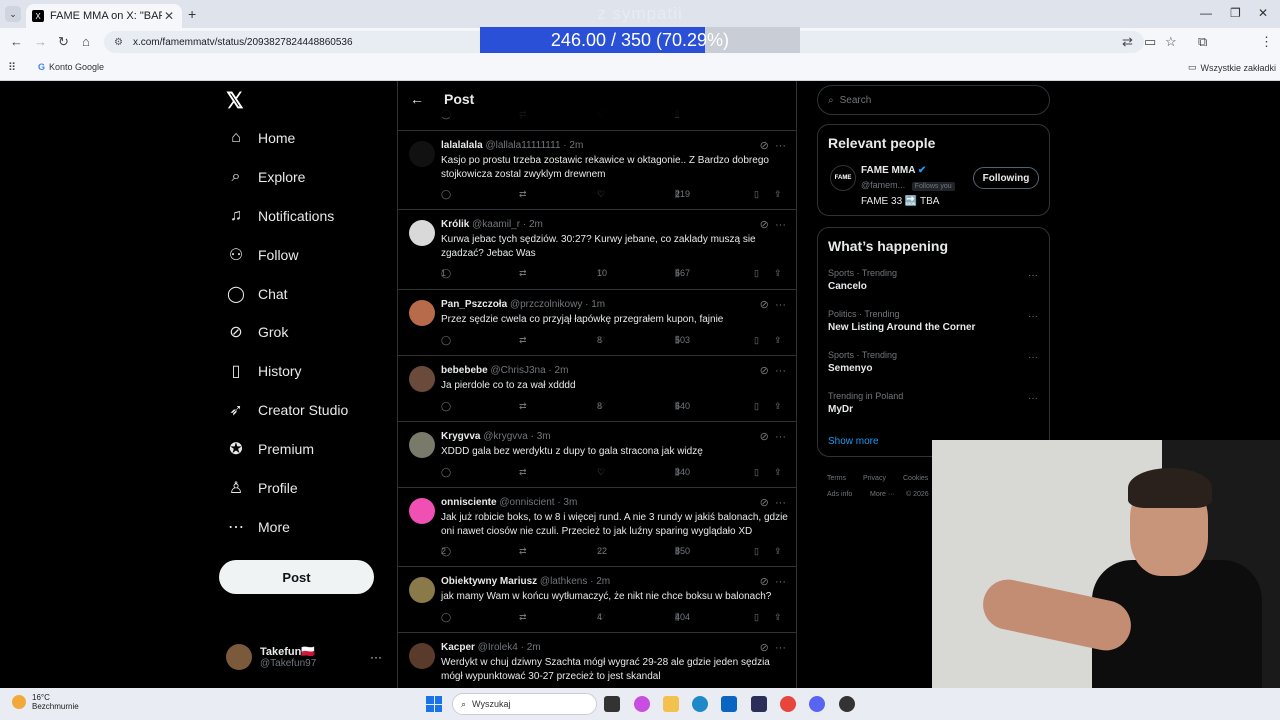 This screenshot has height=720, width=1280. I want to click on bookmark-all: ▭ Wszystkie zakładki, so click(1232, 67).